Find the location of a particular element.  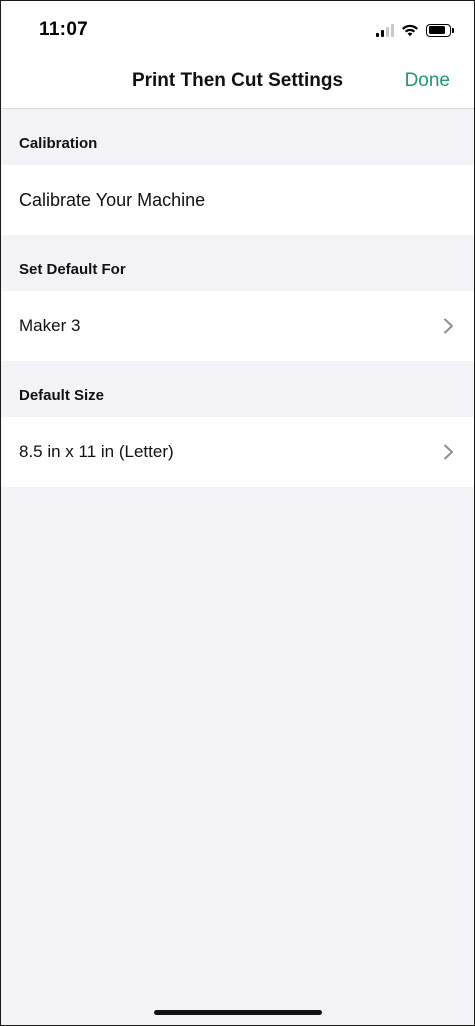

section-header-default-for: Set Default For is located at coordinates (237, 263).